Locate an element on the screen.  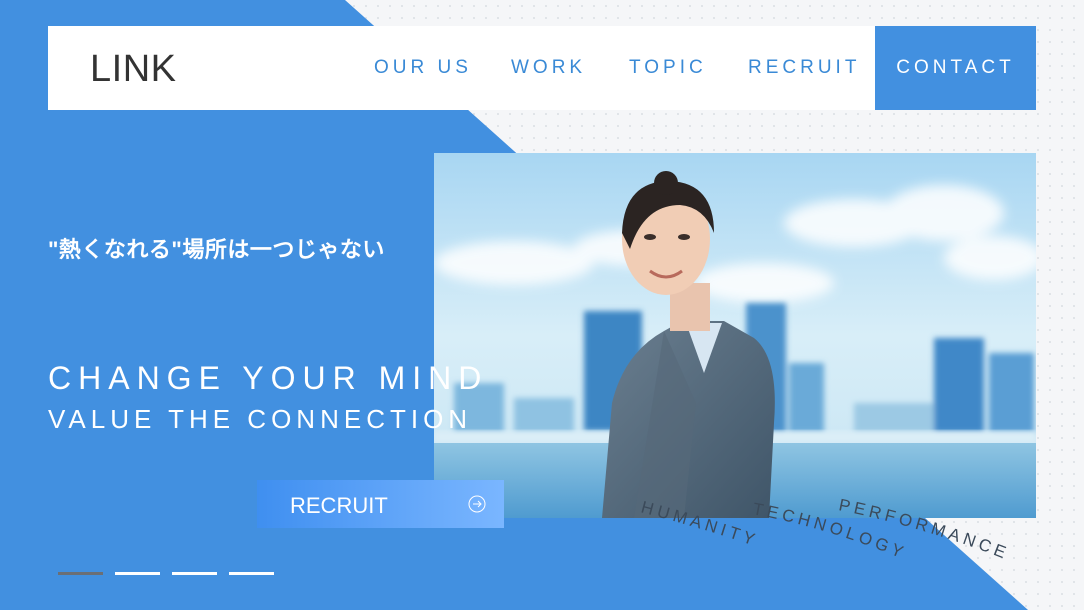
hero-headline: CHANGE YOUR MIND is located at coordinates (268, 378).